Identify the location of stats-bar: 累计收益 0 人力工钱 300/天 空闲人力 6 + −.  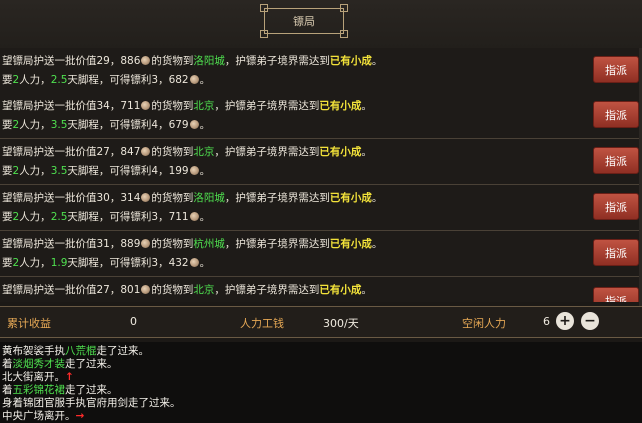
(321, 322).